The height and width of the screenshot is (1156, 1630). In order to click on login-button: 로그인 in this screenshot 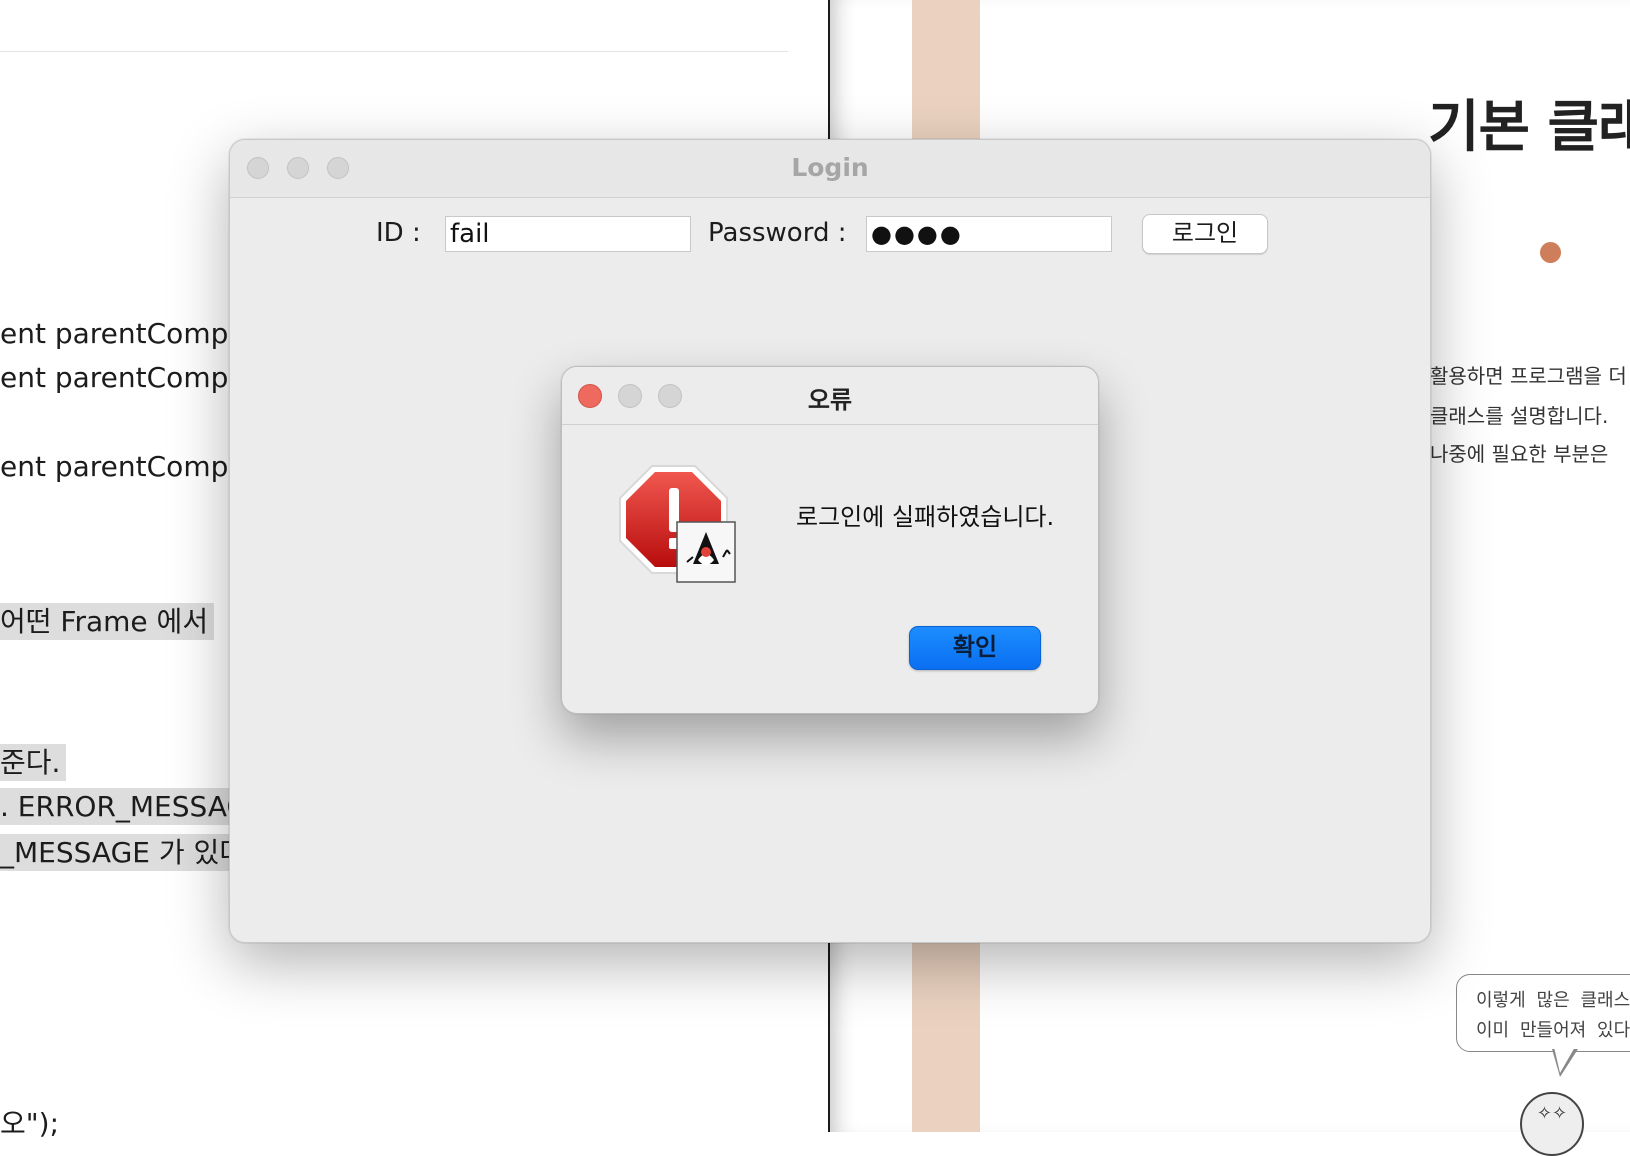, I will do `click(1205, 234)`.